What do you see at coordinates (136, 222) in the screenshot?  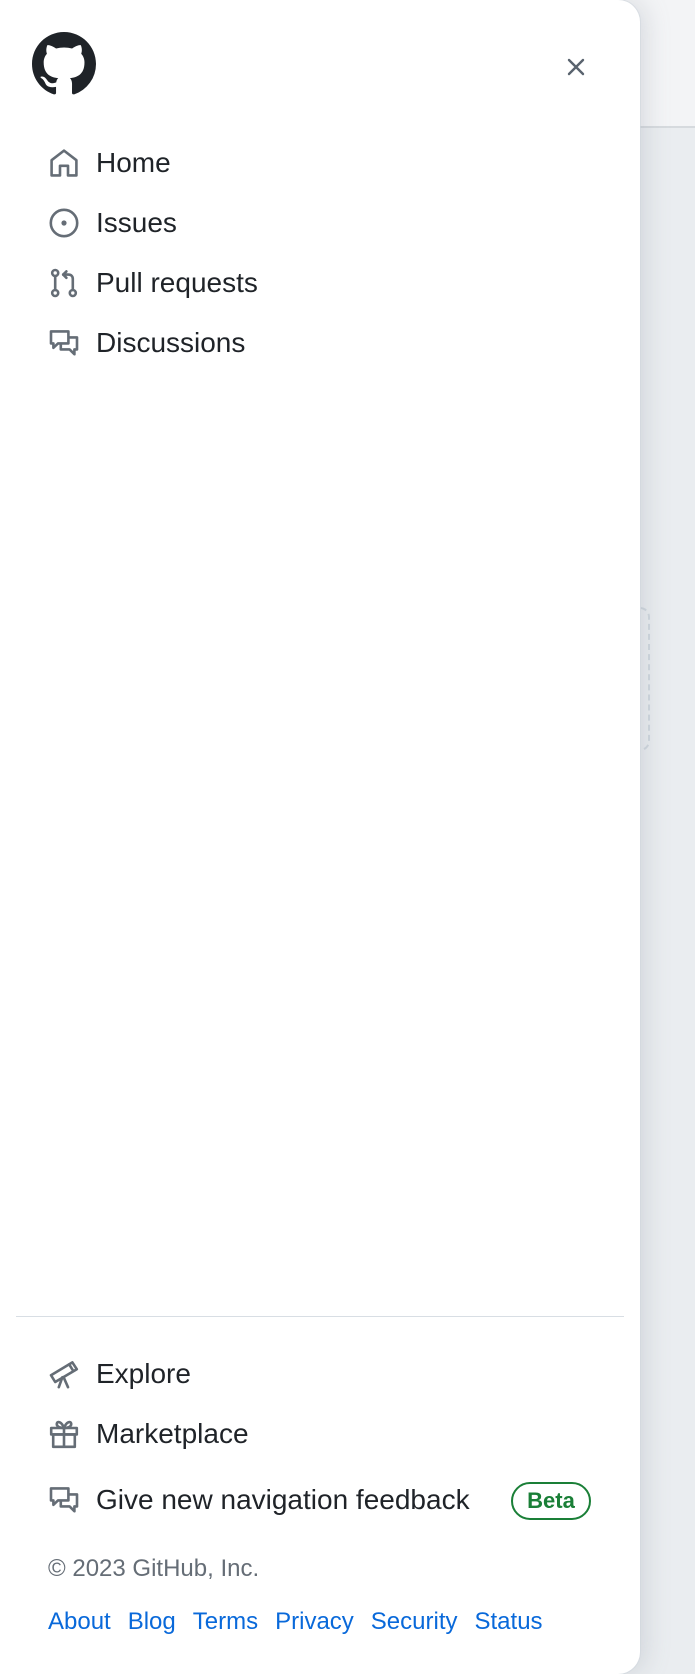 I see `nav-item-label: Issues` at bounding box center [136, 222].